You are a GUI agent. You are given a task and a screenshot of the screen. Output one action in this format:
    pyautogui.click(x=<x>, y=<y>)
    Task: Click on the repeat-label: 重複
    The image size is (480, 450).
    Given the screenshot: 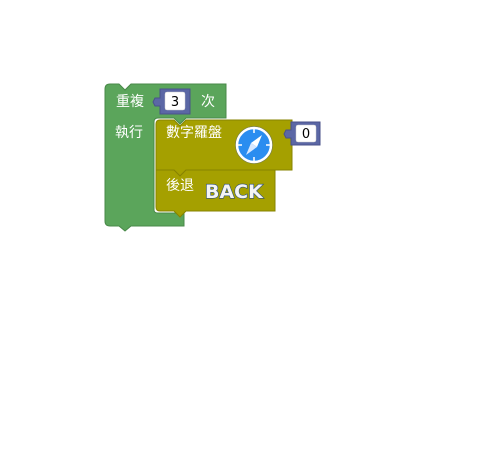 What is the action you would take?
    pyautogui.click(x=130, y=101)
    